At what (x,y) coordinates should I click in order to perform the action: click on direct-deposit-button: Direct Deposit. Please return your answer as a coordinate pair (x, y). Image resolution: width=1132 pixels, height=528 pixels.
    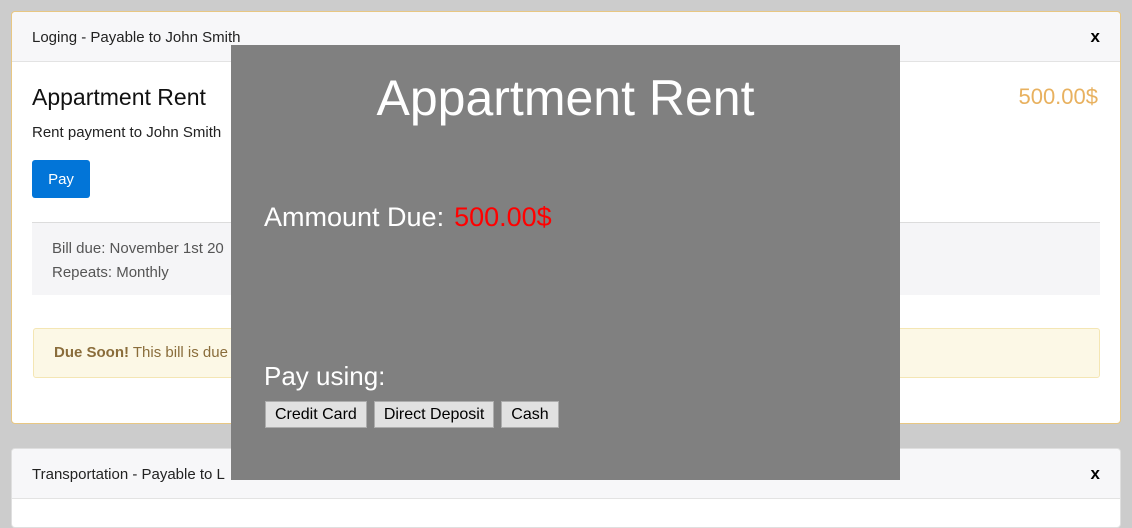
    Looking at the image, I should click on (434, 414).